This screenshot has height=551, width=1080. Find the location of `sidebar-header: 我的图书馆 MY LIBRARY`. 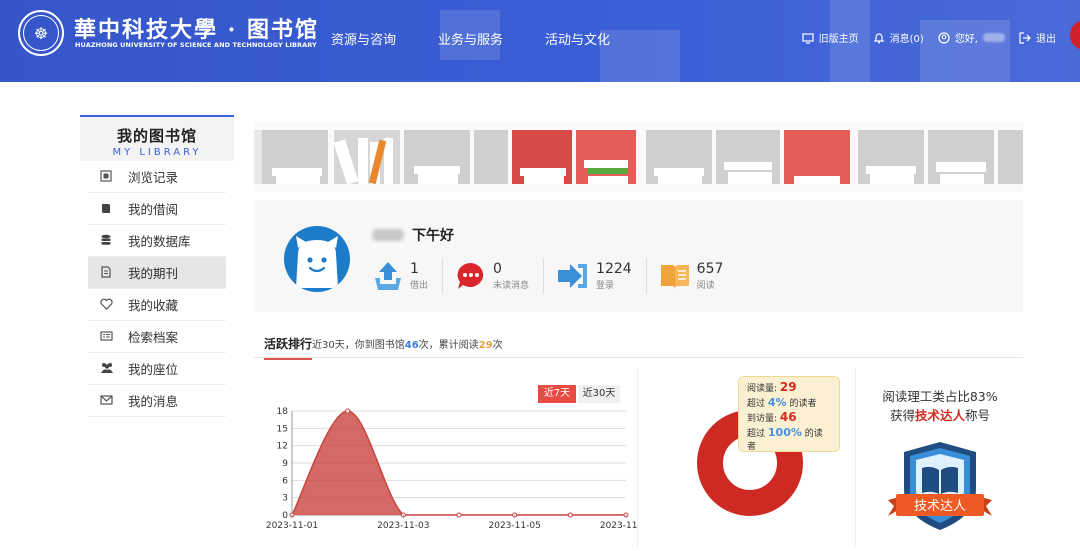

sidebar-header: 我的图书馆 MY LIBRARY is located at coordinates (157, 138).